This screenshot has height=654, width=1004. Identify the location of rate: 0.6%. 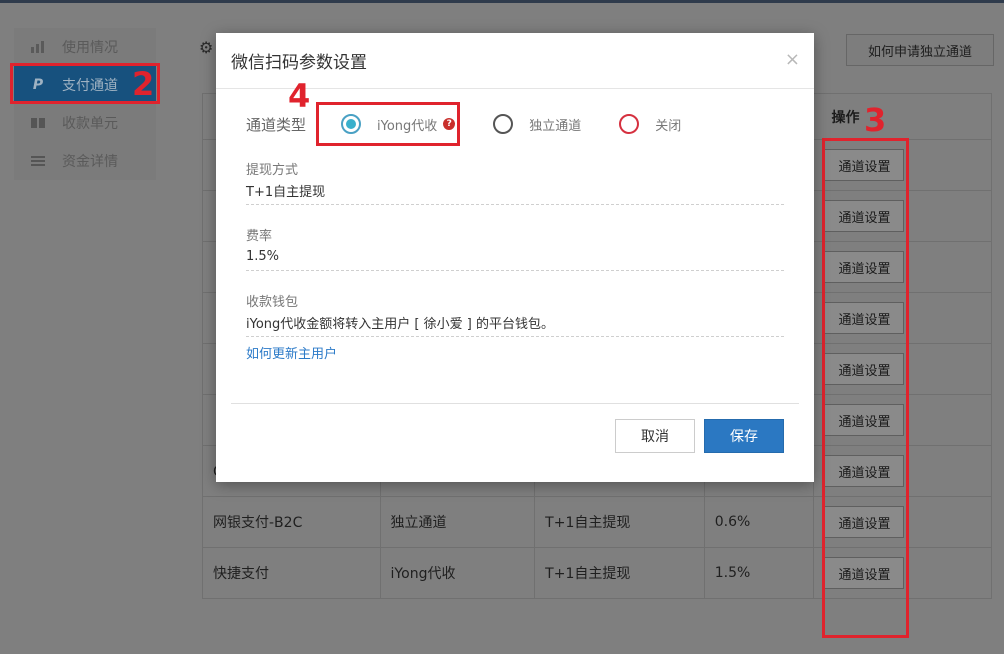
(760, 522).